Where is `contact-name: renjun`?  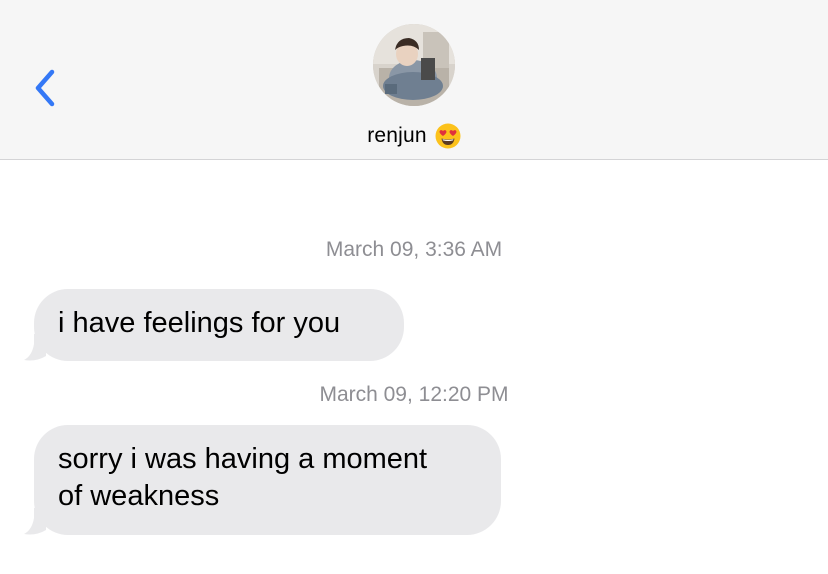 contact-name: renjun is located at coordinates (397, 135).